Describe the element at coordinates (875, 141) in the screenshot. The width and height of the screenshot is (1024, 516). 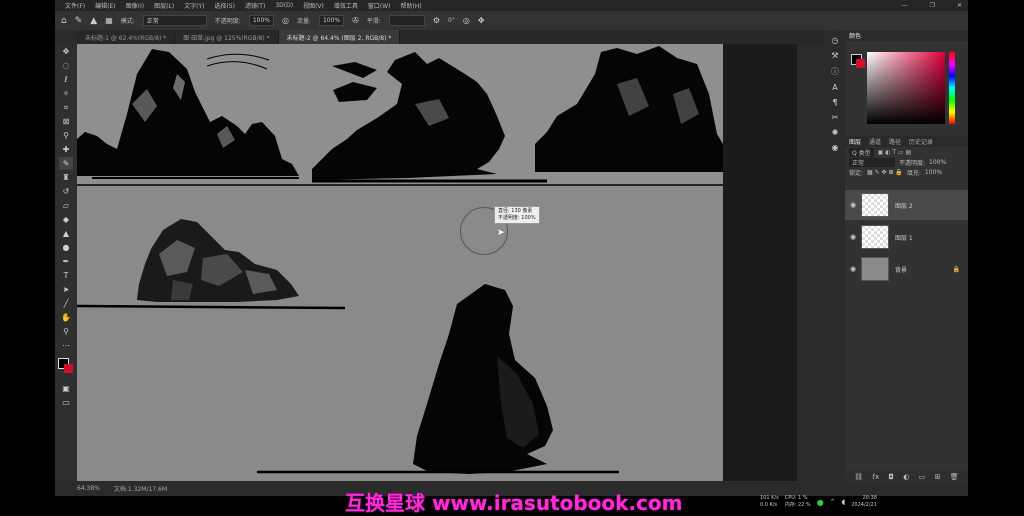
I see `tab-channels: 通道` at that location.